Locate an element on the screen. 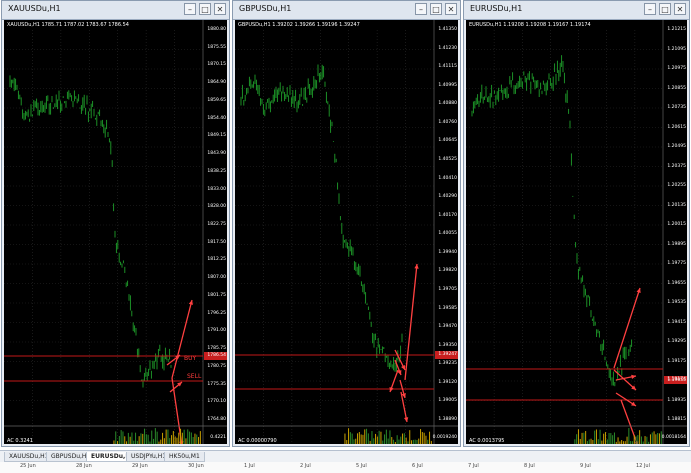  price-tick-label: 1775.35 is located at coordinates (216, 384).